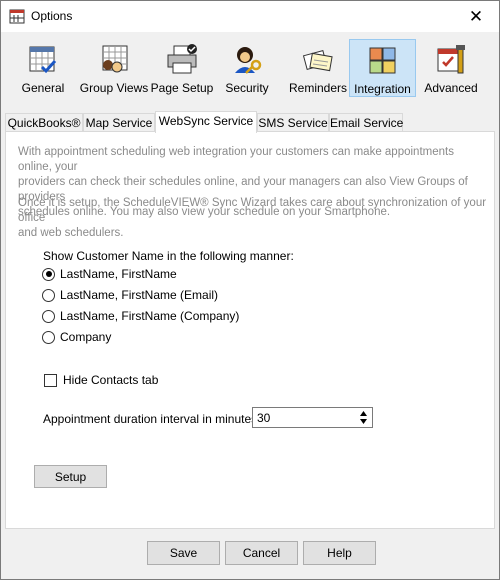 The width and height of the screenshot is (500, 580). I want to click on radio-label: LastName, FirstName, so click(118, 274).